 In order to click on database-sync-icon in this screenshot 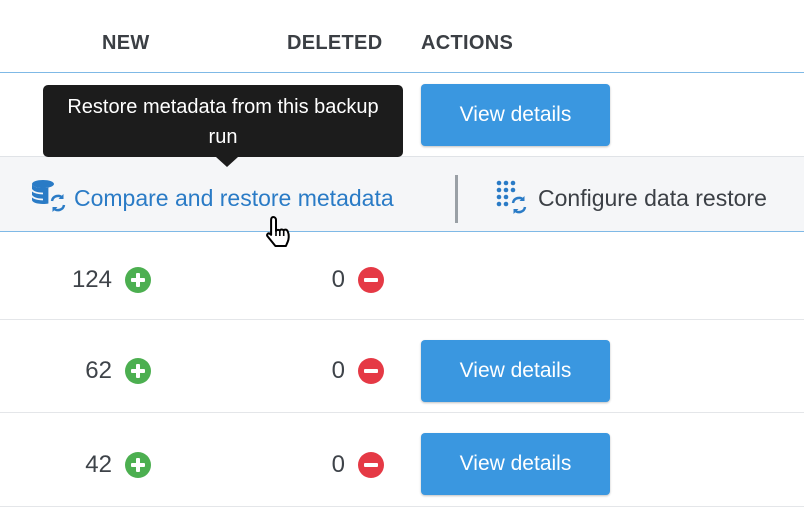, I will do `click(48, 196)`.